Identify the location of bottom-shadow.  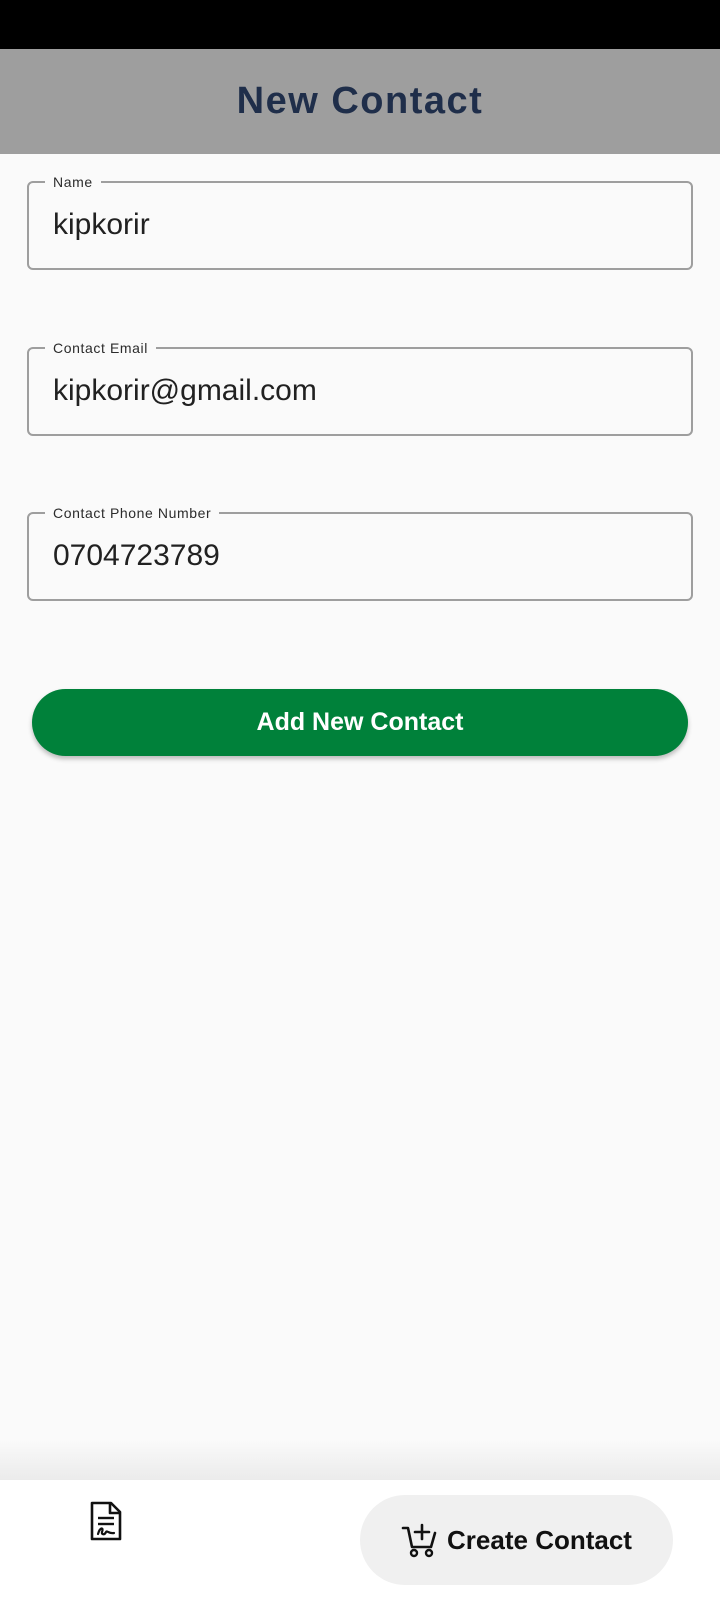
(360, 1460).